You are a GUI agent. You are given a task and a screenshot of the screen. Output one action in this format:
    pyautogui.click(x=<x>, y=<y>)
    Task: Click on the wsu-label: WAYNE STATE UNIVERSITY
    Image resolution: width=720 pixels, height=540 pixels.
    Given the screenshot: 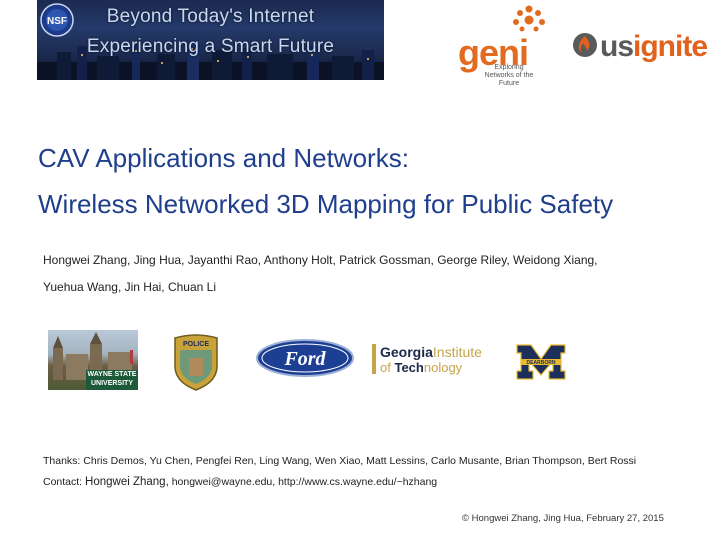 What is the action you would take?
    pyautogui.click(x=112, y=380)
    